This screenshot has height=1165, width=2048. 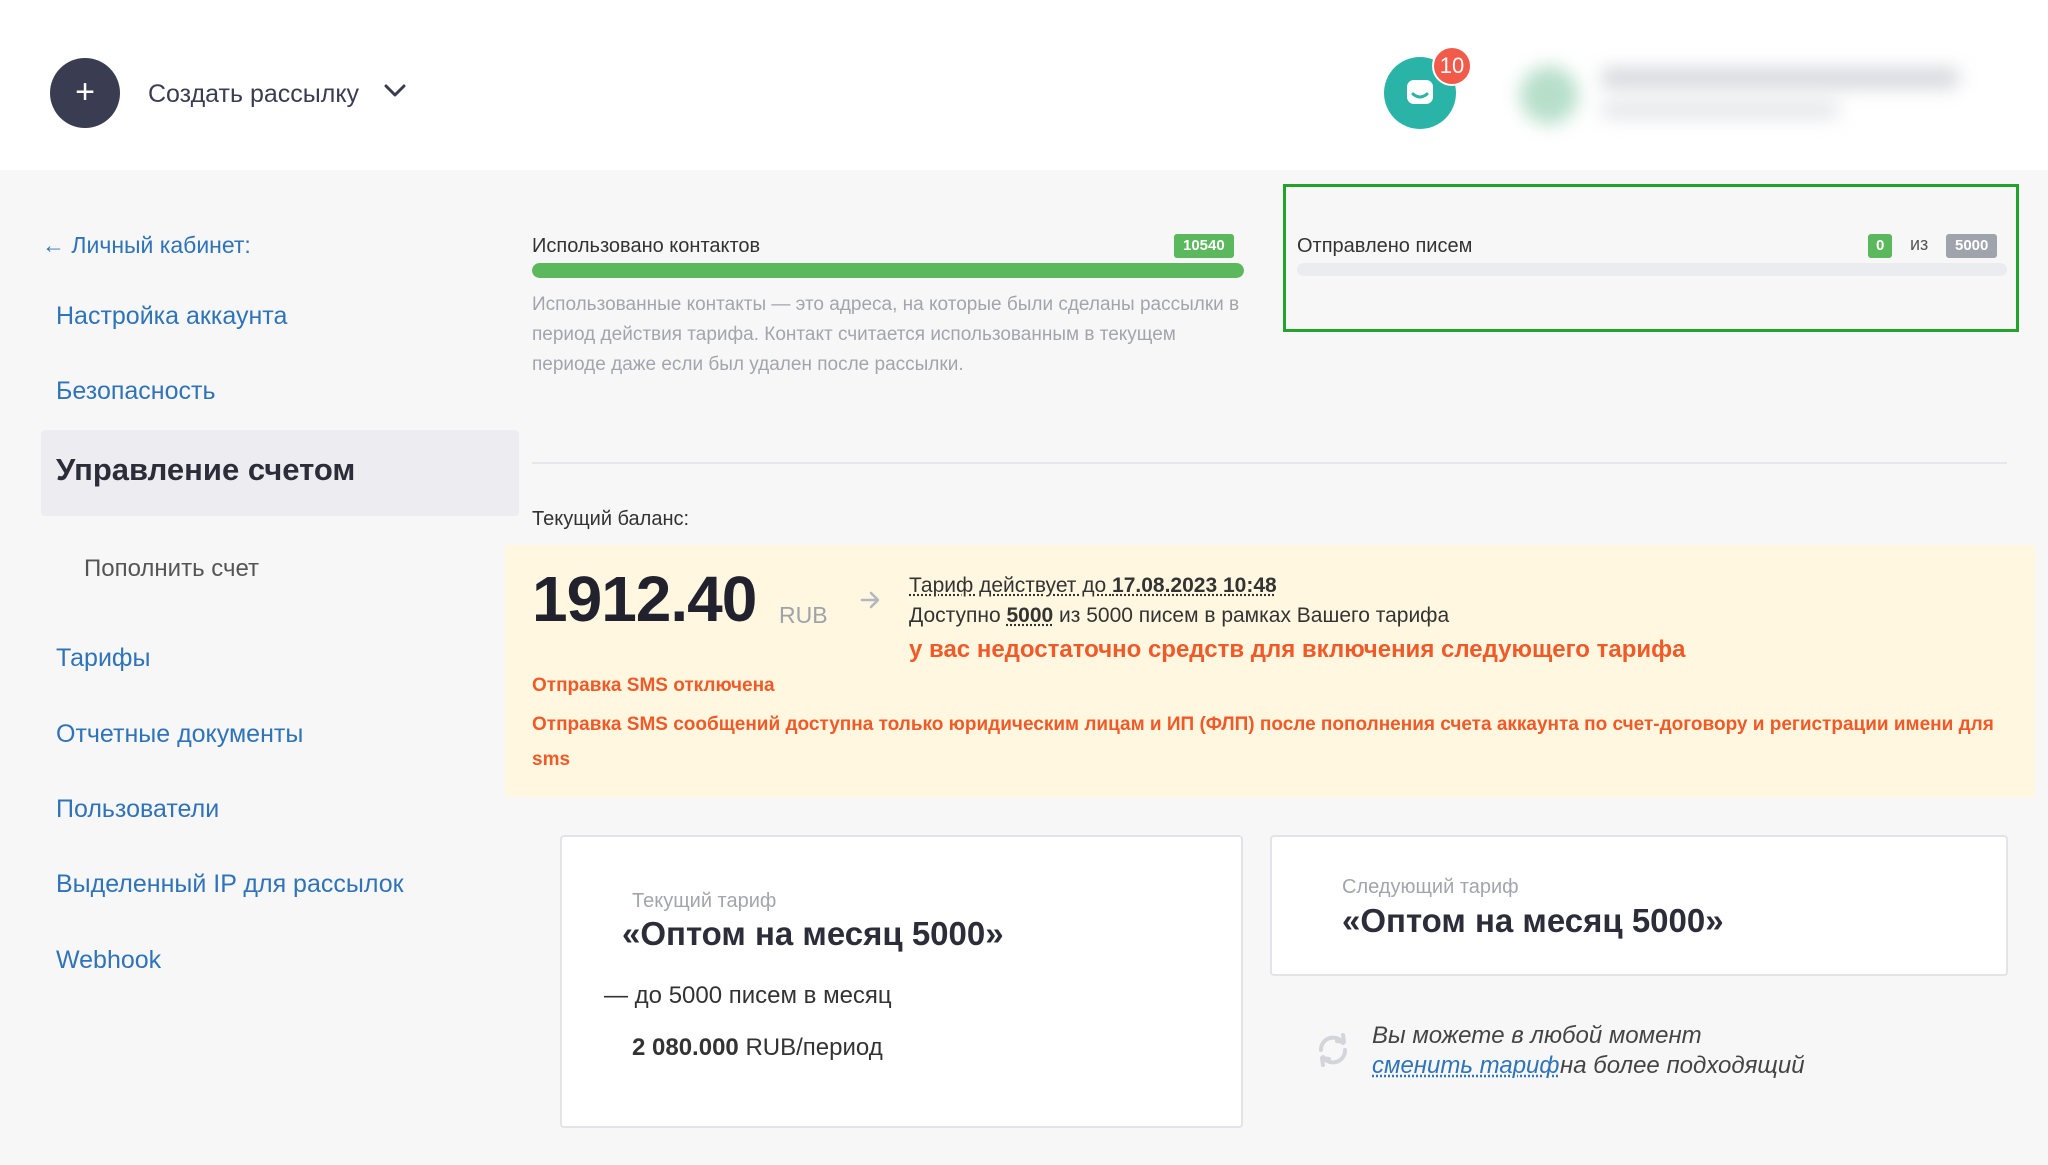 I want to click on section-divider, so click(x=1269, y=463).